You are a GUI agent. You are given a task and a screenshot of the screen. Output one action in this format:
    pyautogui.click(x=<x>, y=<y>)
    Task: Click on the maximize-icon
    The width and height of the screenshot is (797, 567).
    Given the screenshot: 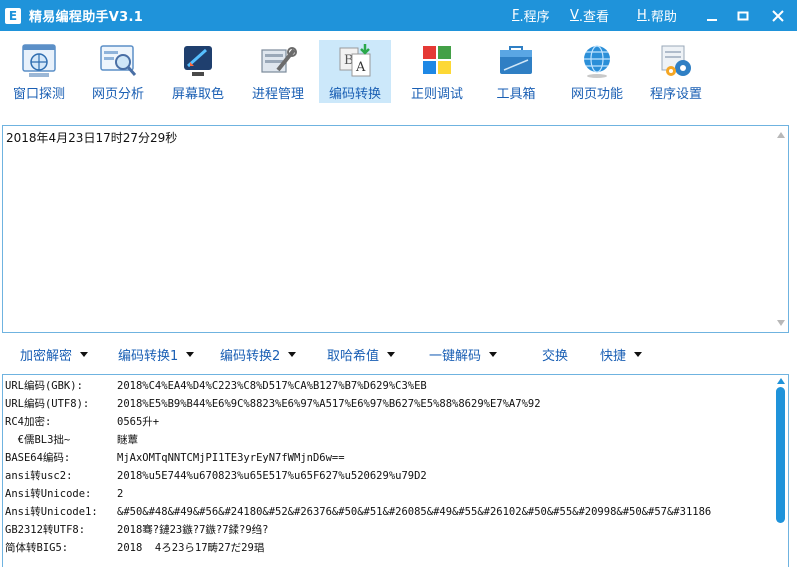 What is the action you would take?
    pyautogui.click(x=743, y=15)
    